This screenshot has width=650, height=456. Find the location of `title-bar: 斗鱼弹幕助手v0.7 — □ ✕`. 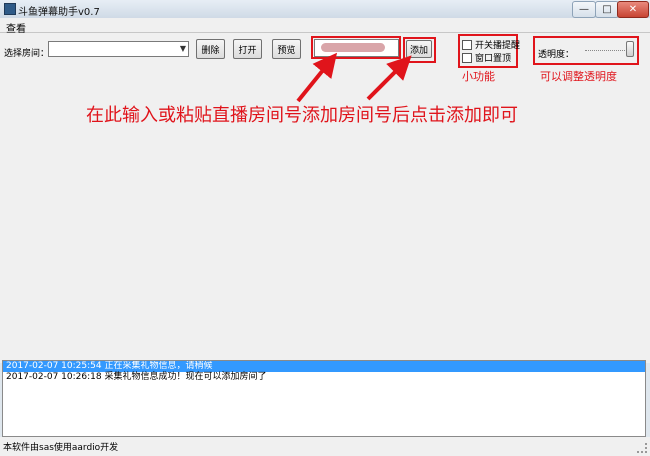

title-bar: 斗鱼弹幕助手v0.7 — □ ✕ is located at coordinates (325, 9).